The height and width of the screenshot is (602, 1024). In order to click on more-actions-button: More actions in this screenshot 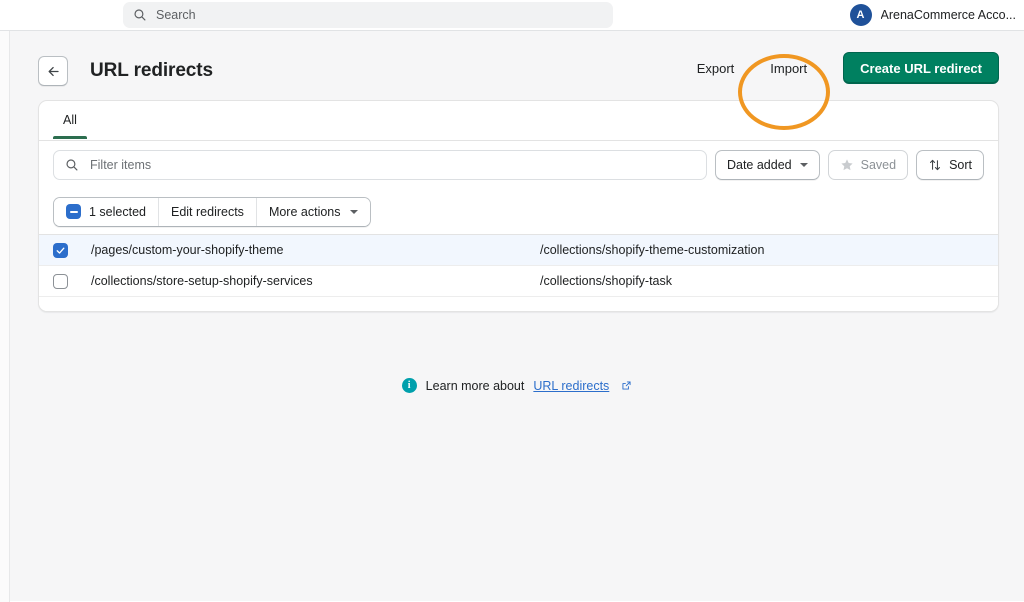, I will do `click(313, 211)`.